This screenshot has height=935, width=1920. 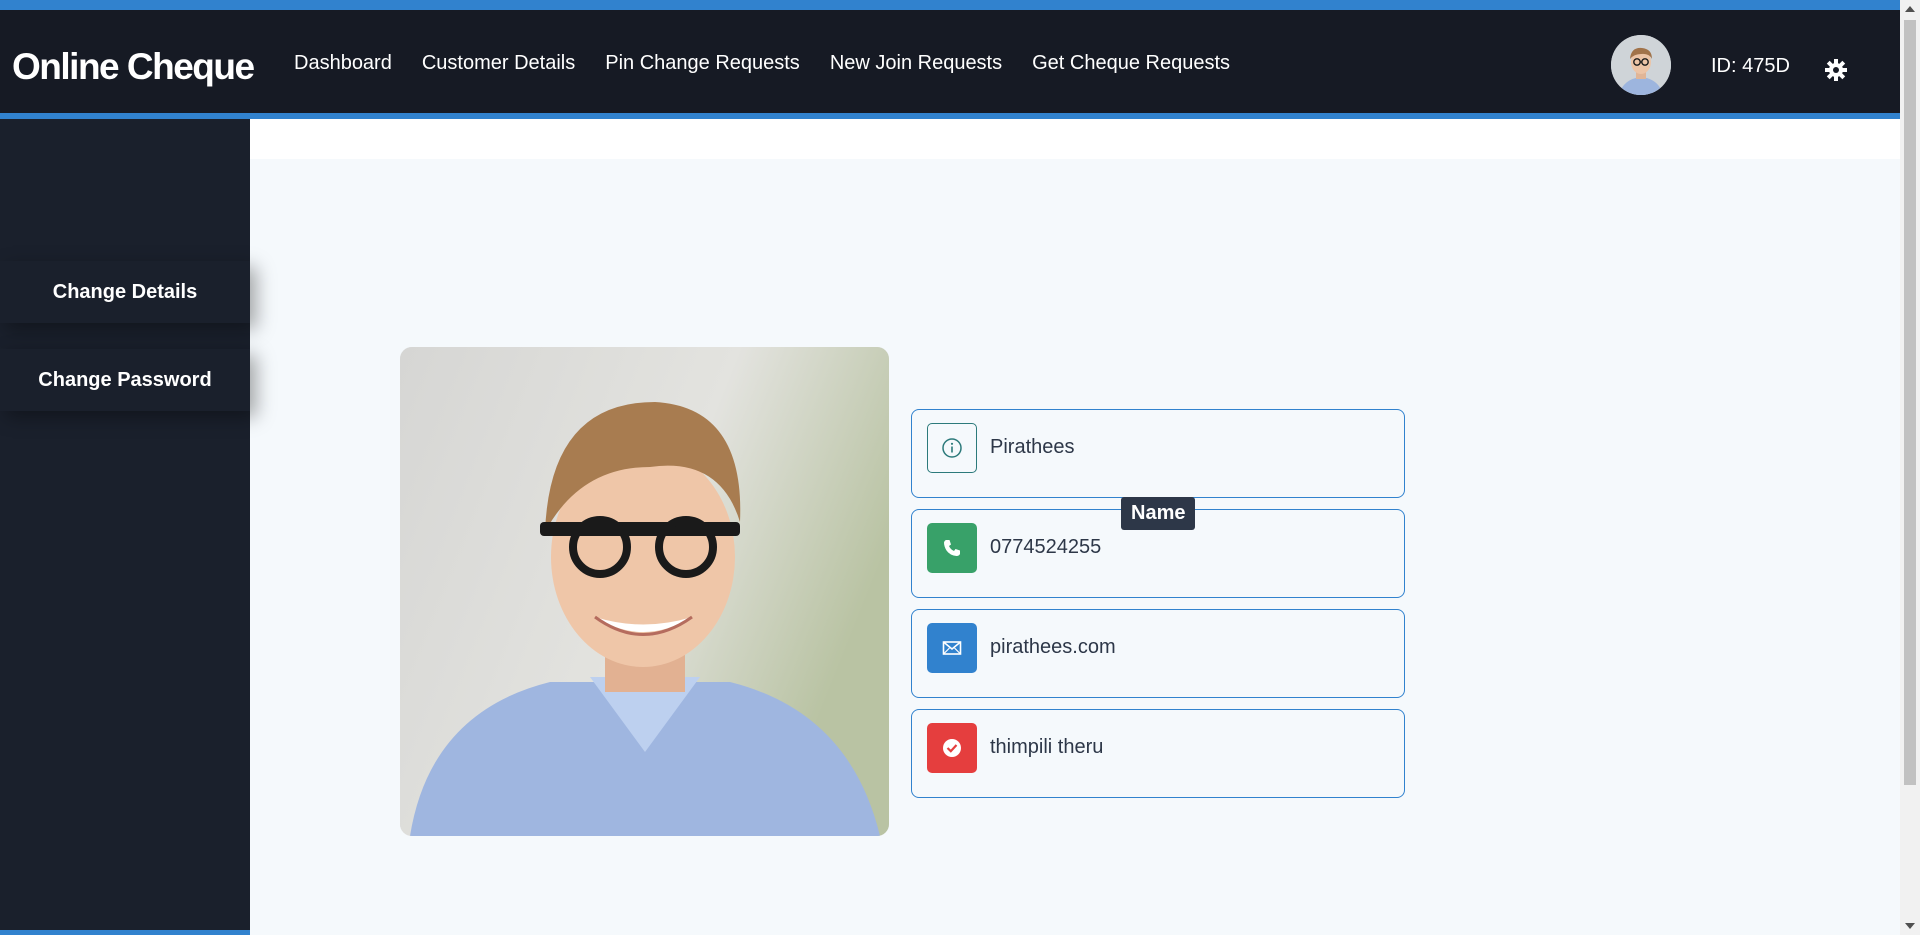 I want to click on nav-customer-details: Customer Details, so click(x=498, y=63).